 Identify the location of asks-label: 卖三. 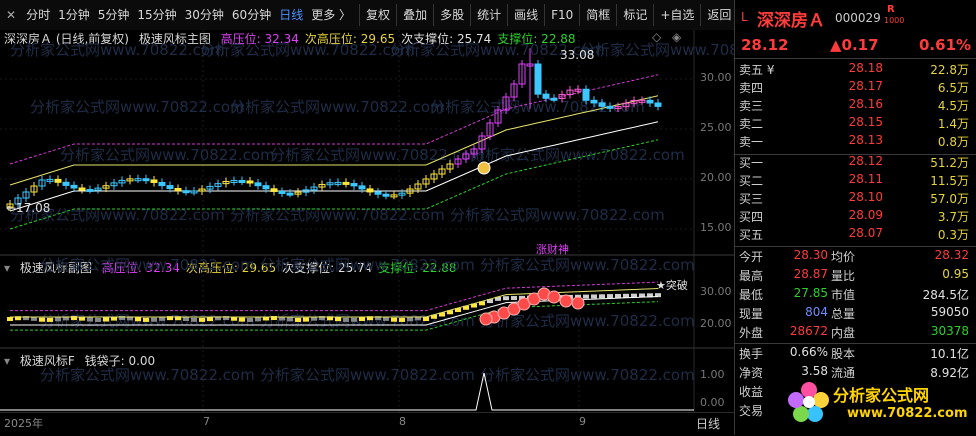
(751, 106).